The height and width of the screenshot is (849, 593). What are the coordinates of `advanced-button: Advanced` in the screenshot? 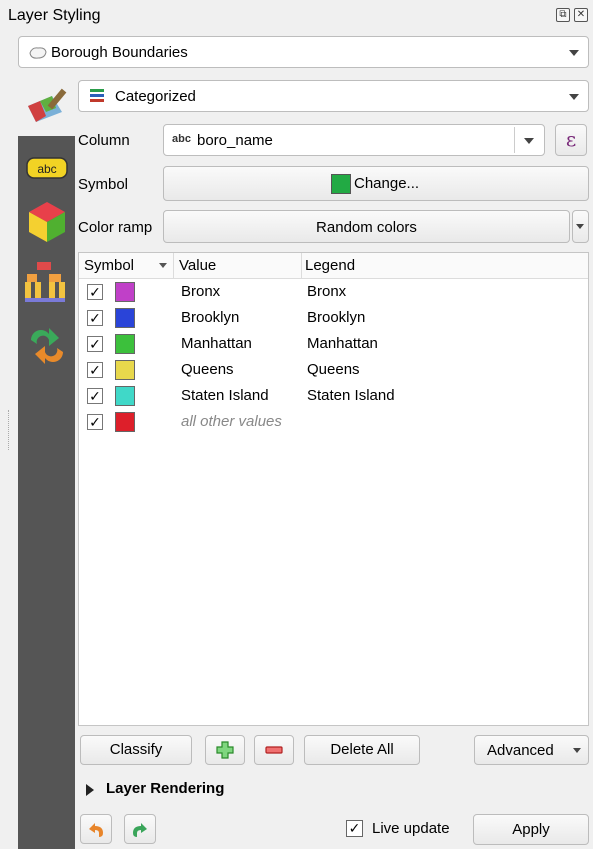 It's located at (531, 750).